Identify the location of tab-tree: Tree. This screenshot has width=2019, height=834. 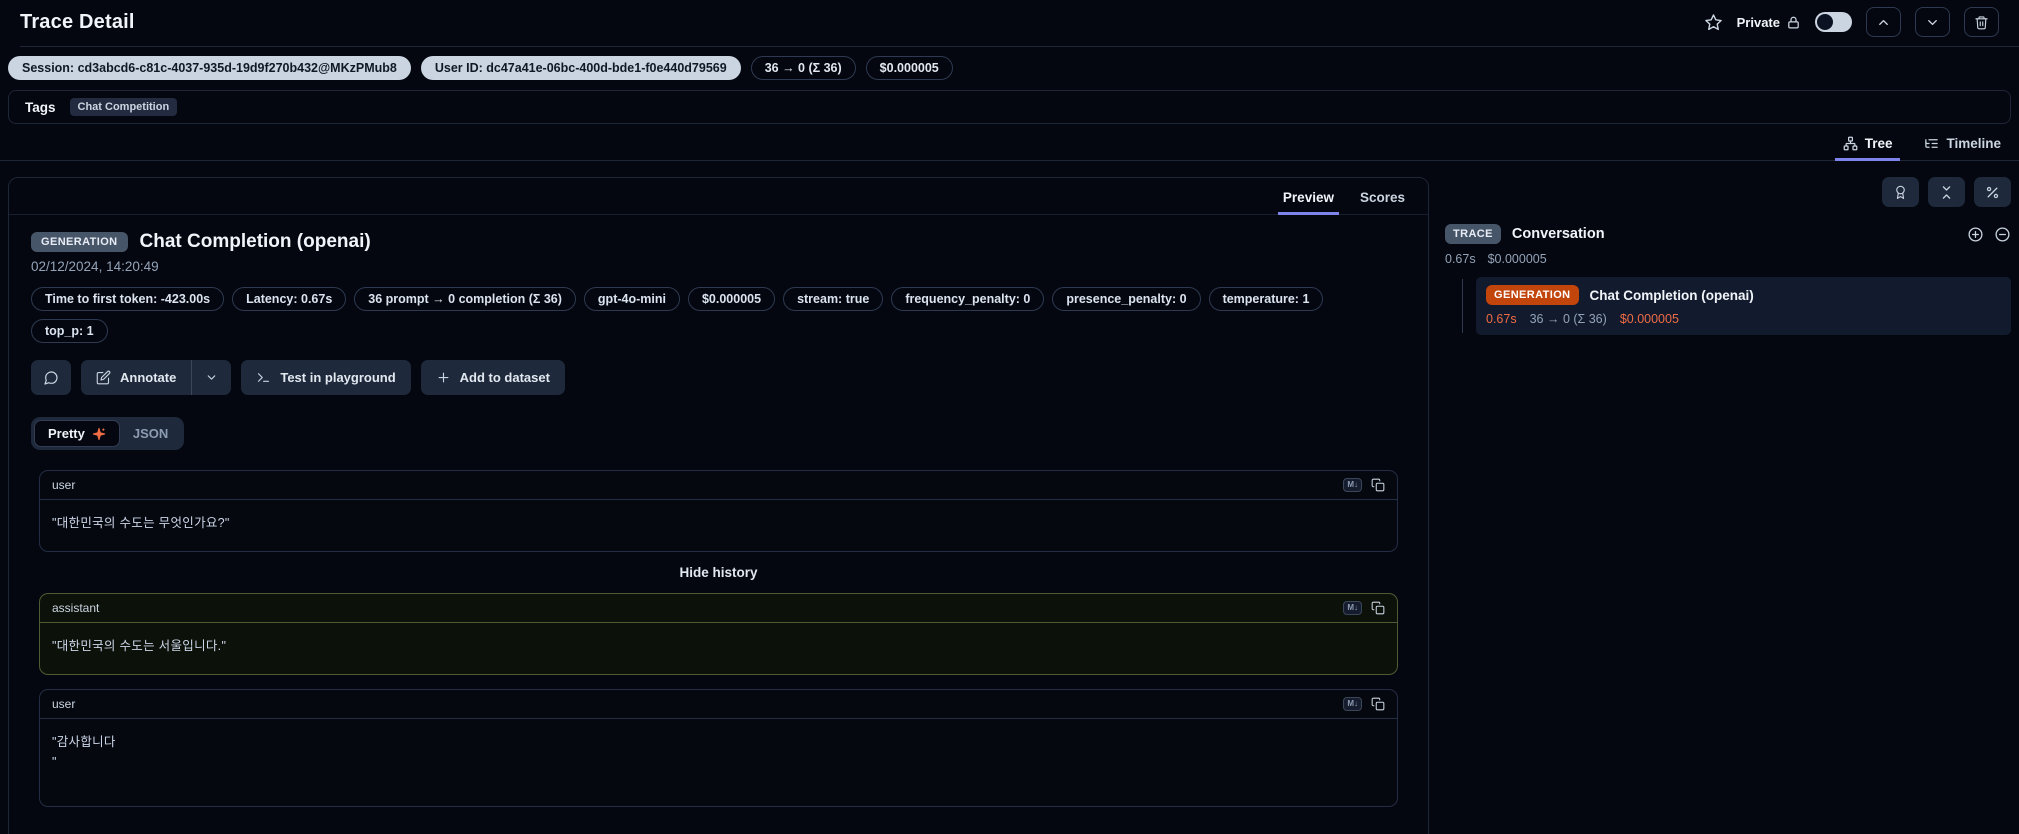
(1867, 147).